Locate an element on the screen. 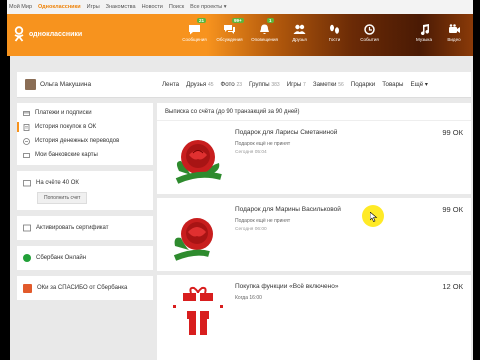 The height and width of the screenshot is (360, 480). sberbank-label: Сбербанк Онлайн is located at coordinates (61, 258).